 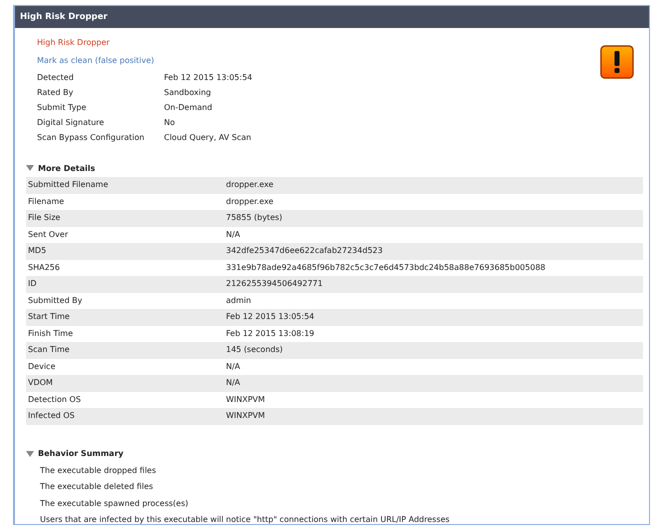 I want to click on table-cell-text: Detection OS, so click(x=55, y=400).